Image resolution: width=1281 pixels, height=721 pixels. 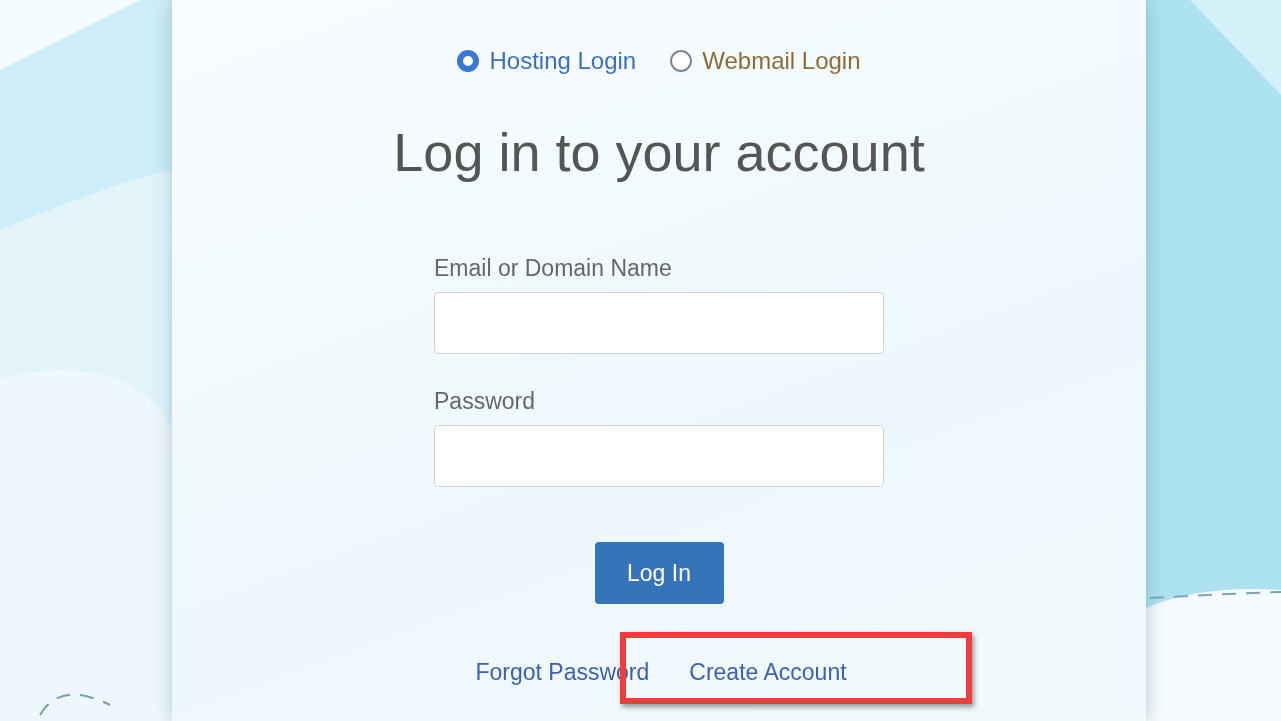 What do you see at coordinates (765, 61) in the screenshot?
I see `login-type-radio: Webmail Login` at bounding box center [765, 61].